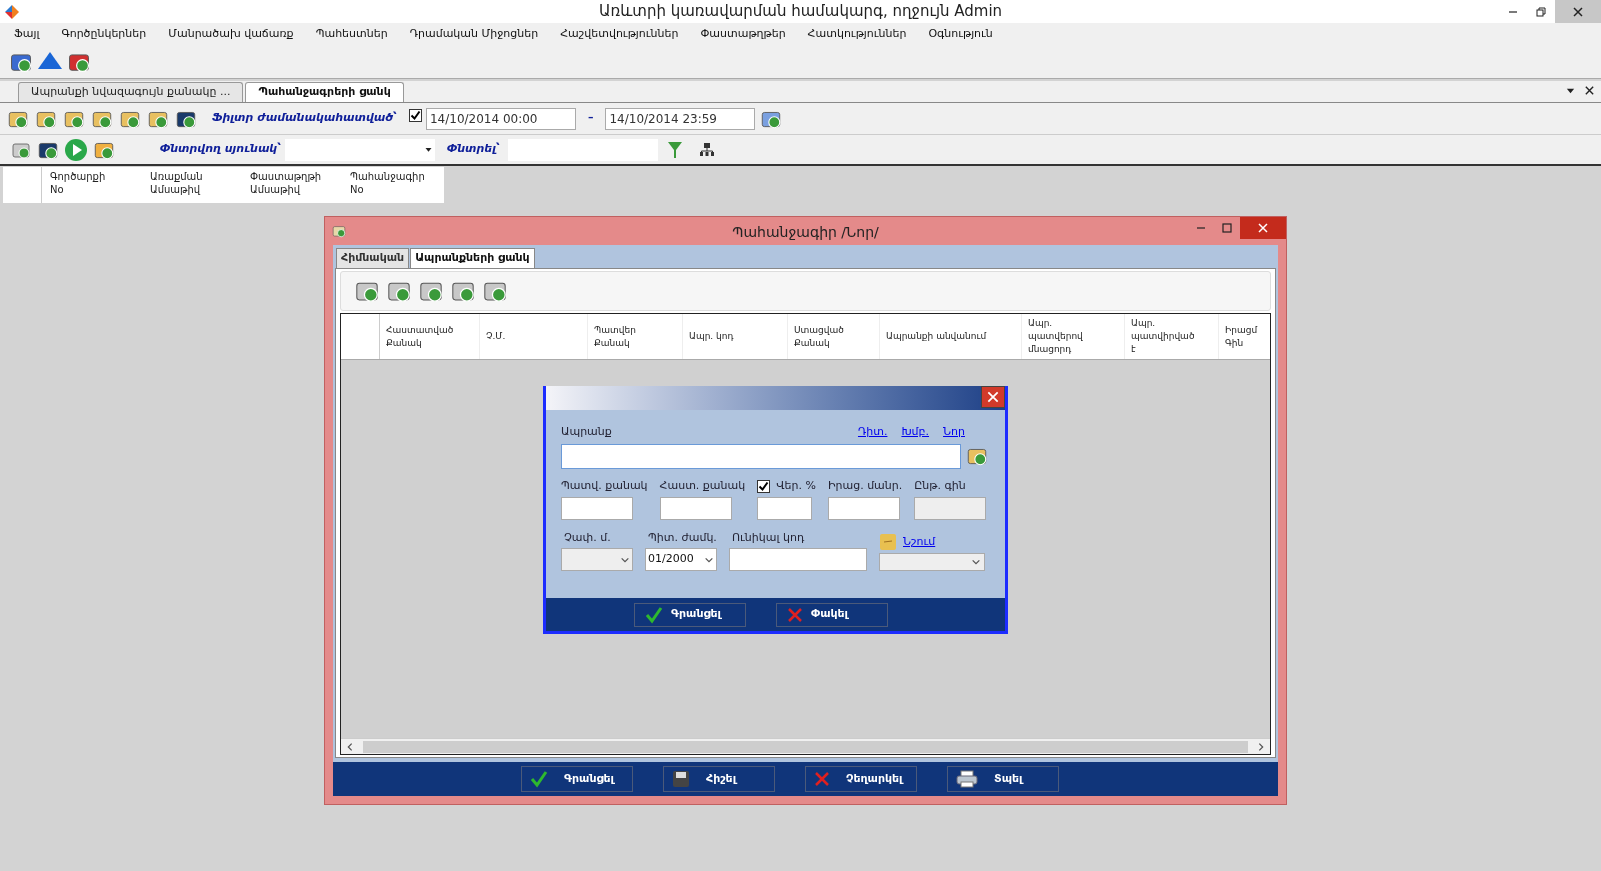  What do you see at coordinates (351, 34) in the screenshot?
I see `menu-item: Պահեստներ` at bounding box center [351, 34].